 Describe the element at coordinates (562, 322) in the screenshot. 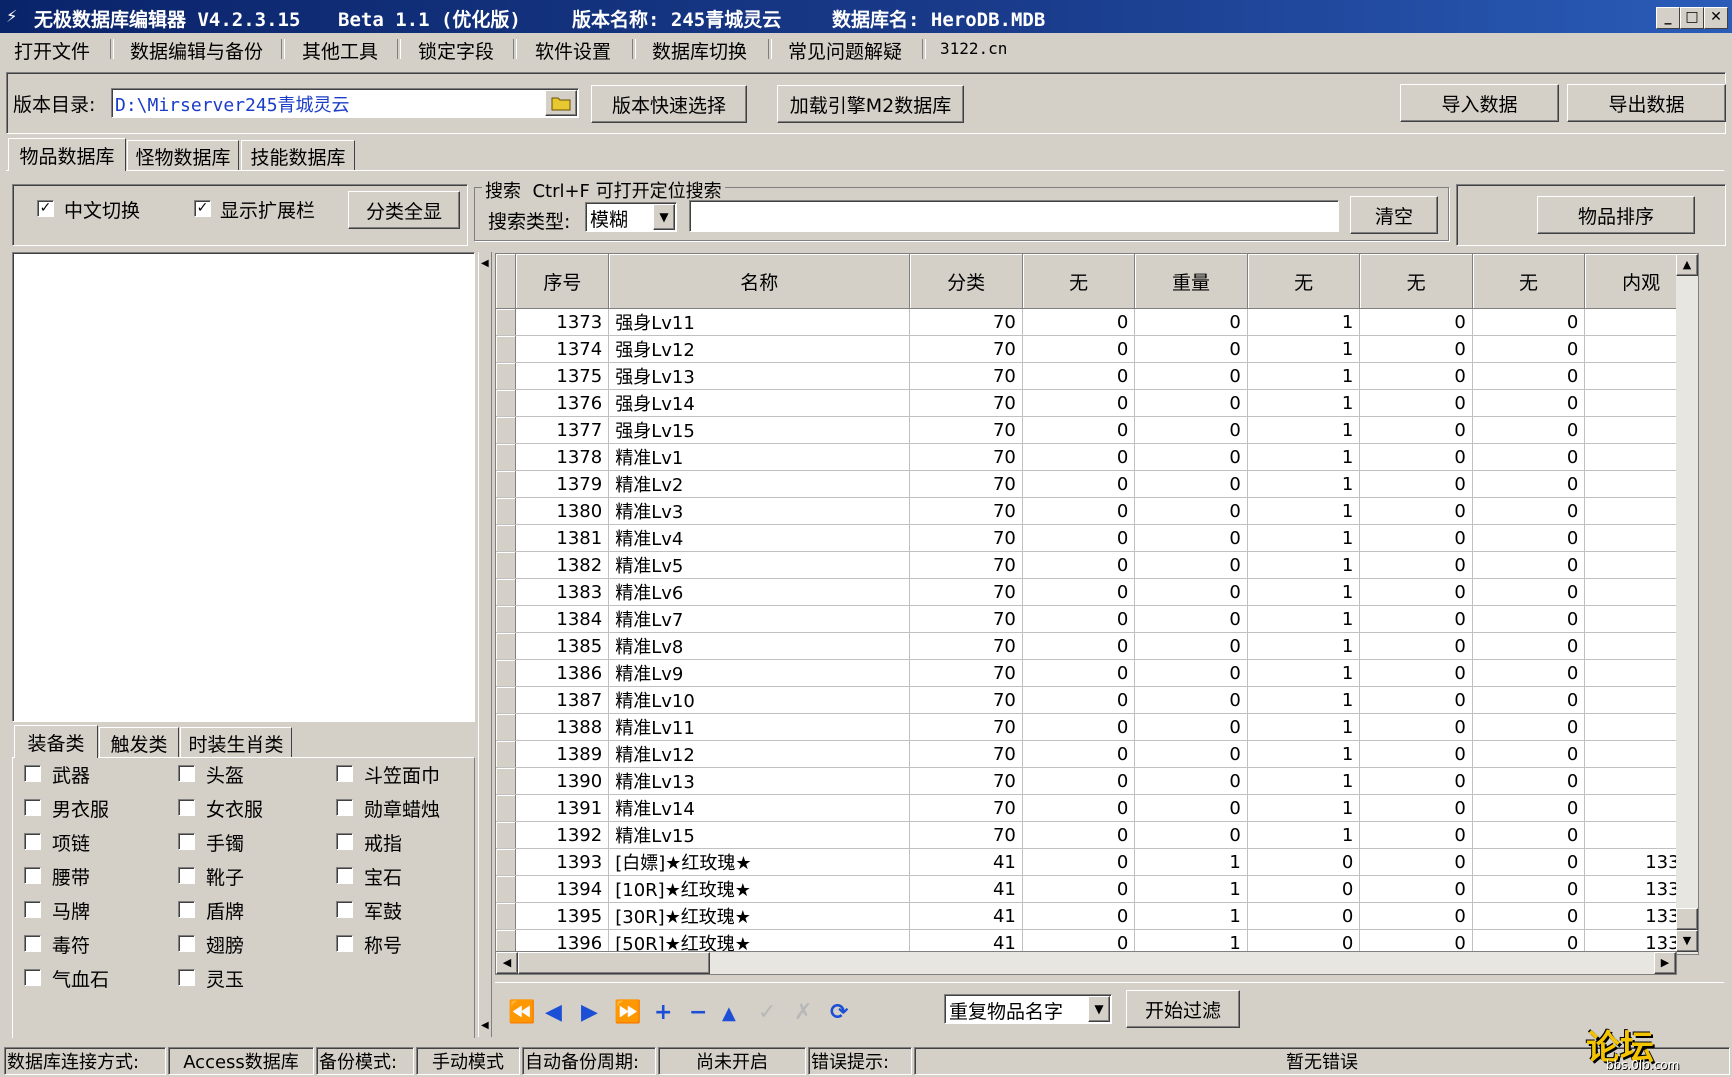

I see `table-cell: 1373` at that location.